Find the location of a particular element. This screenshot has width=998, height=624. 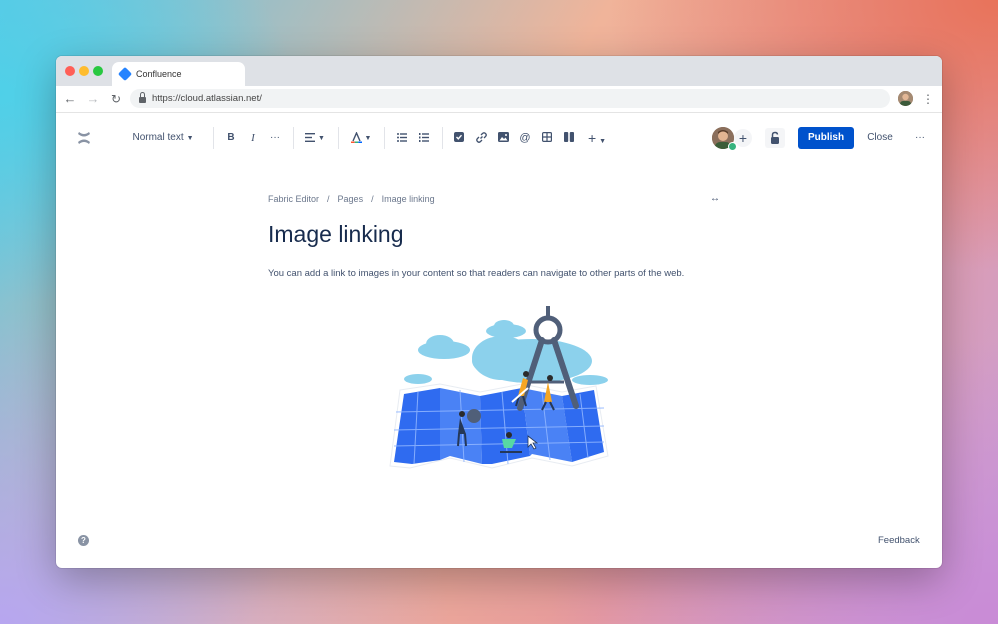

browser-menu-icon: ⋮ is located at coordinates (928, 99).